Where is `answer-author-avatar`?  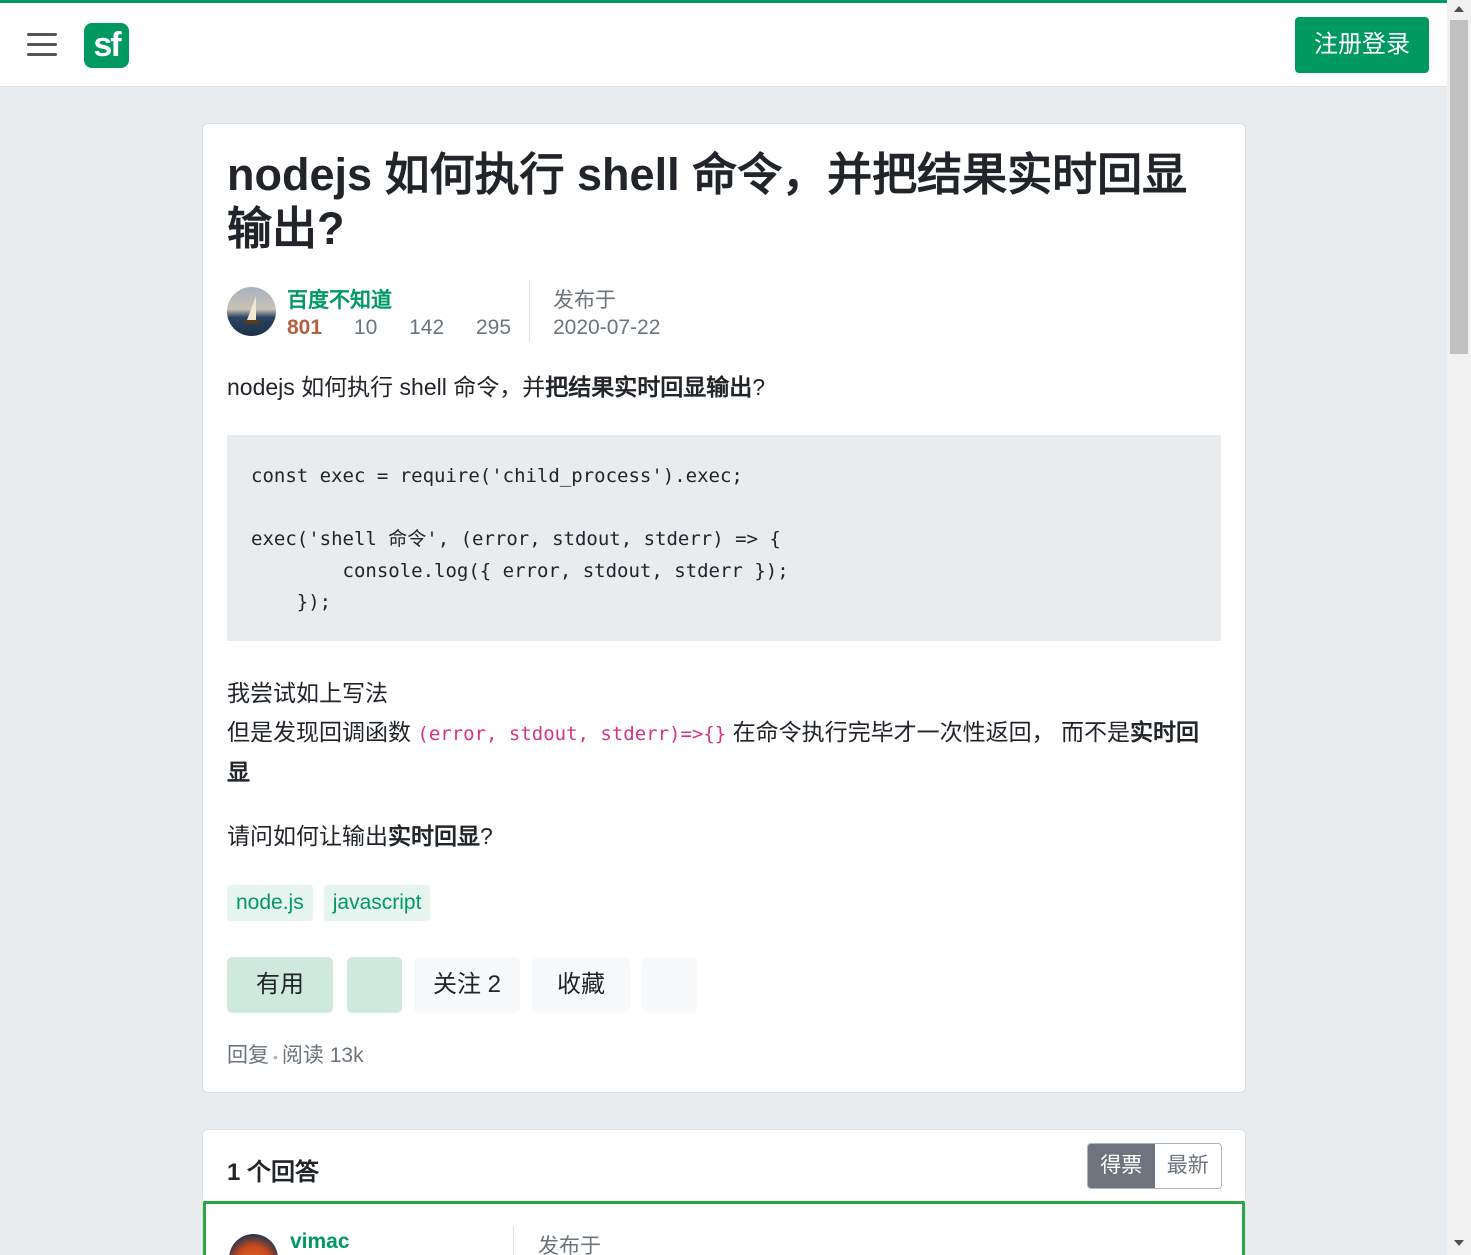
answer-author-avatar is located at coordinates (253, 1244).